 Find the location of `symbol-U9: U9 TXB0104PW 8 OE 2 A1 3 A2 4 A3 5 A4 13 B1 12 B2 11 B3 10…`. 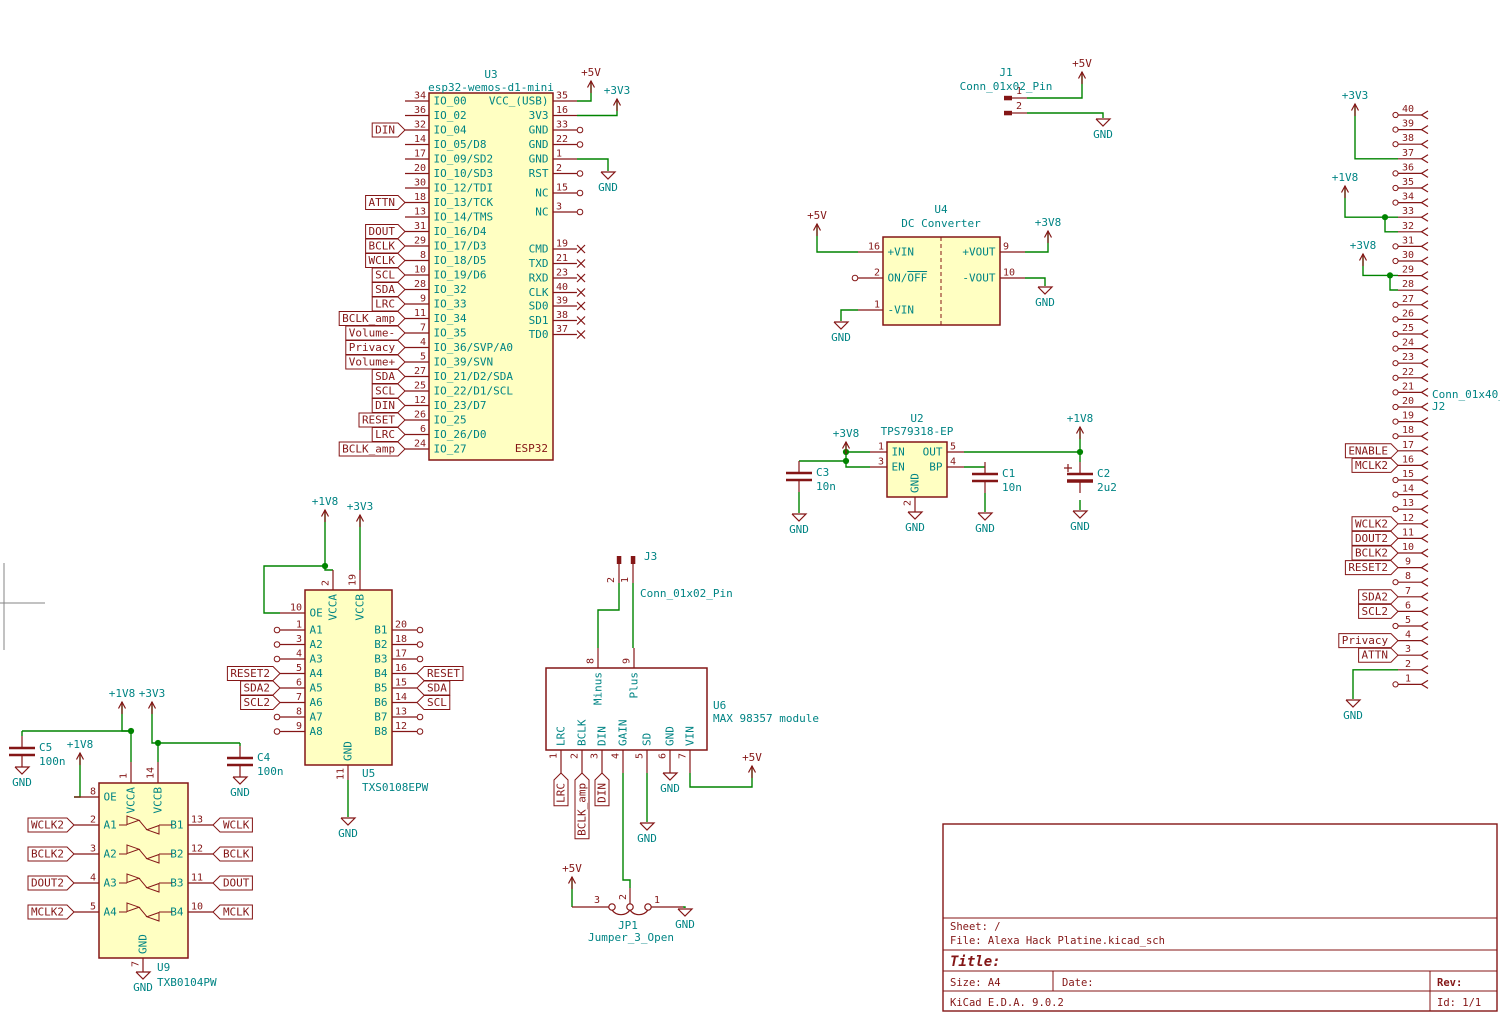

symbol-U9: U9 TXB0104PW 8 OE 2 A1 3 A2 4 A3 5 A4 13 B1 12 B2 11 B3 10… is located at coordinates (145, 875).